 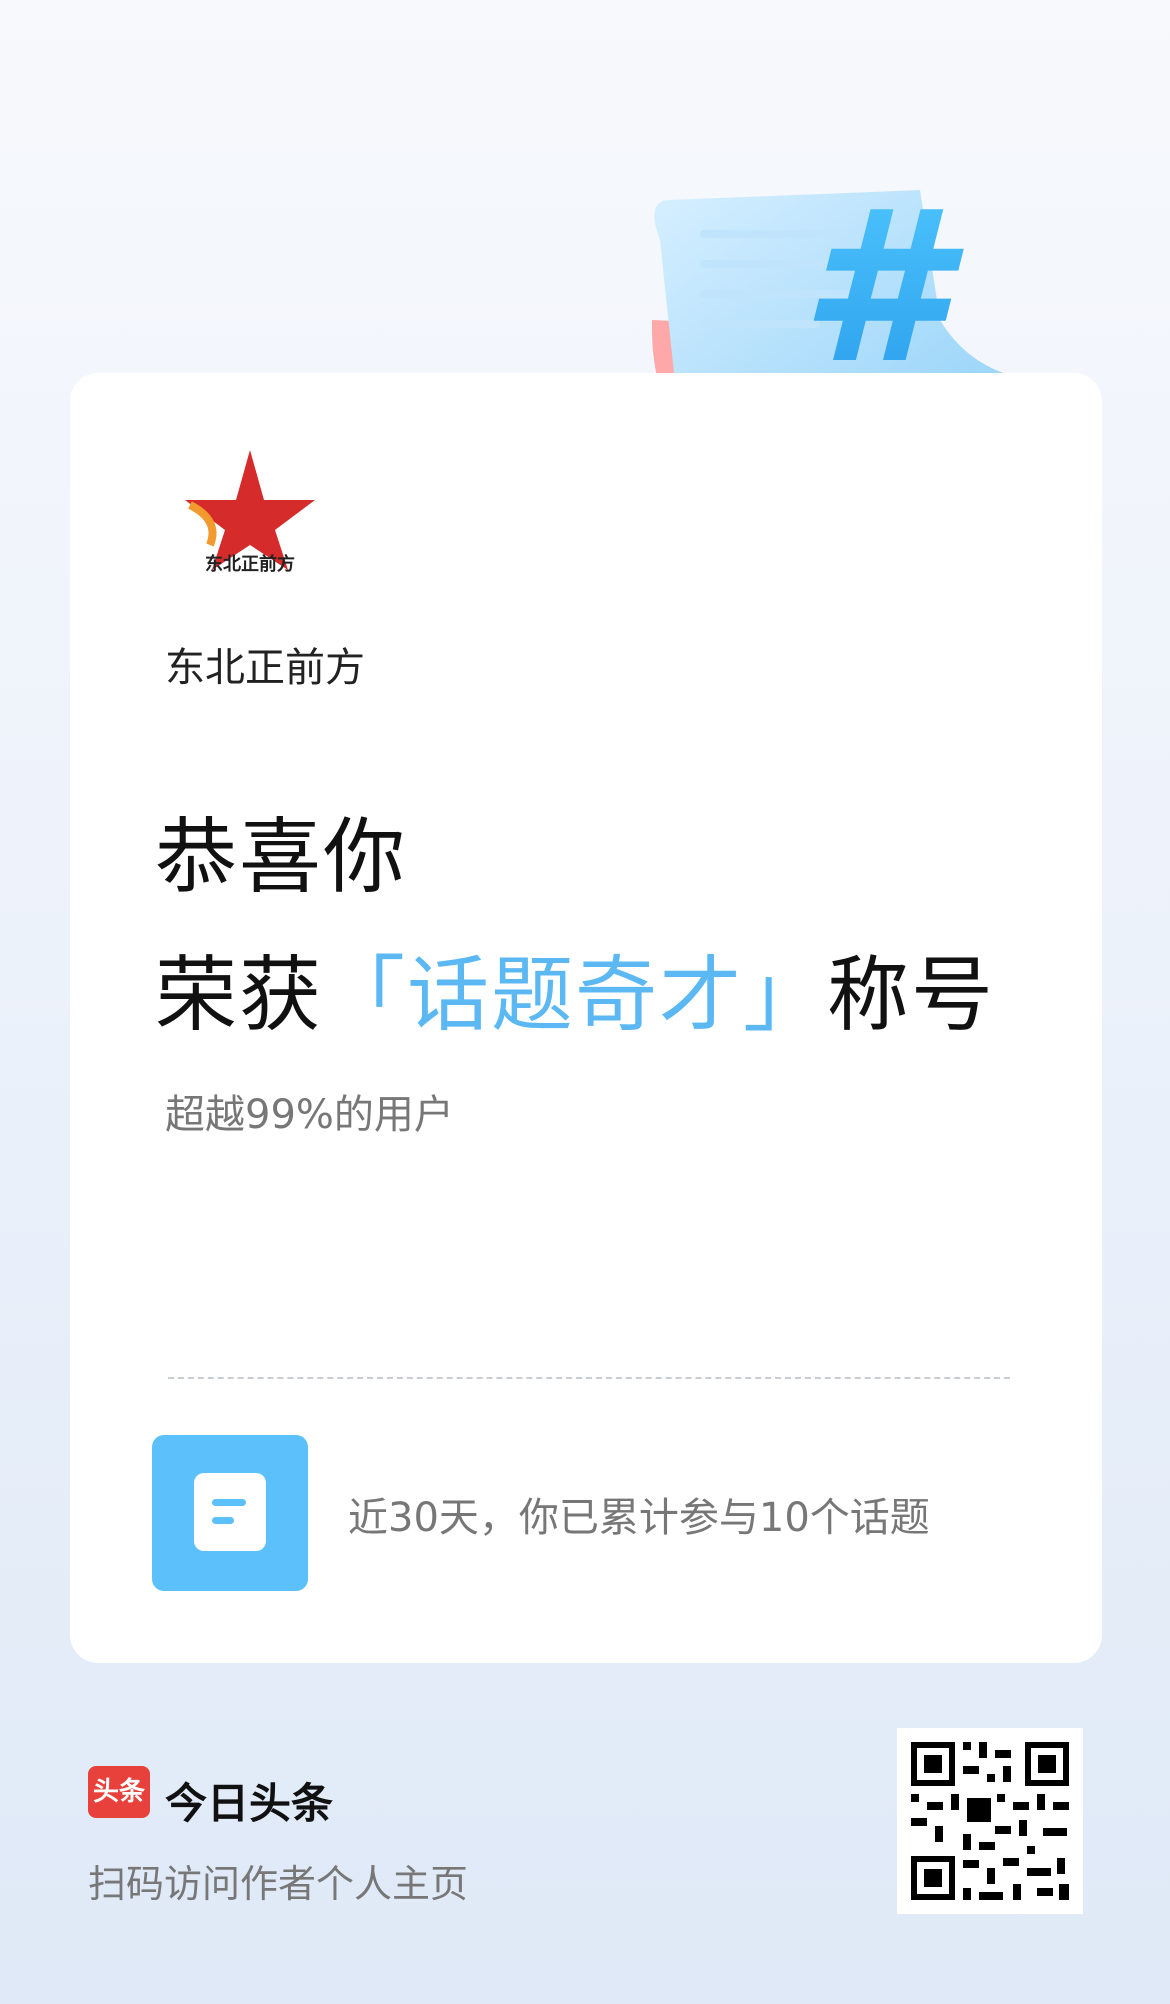 What do you see at coordinates (239, 995) in the screenshot?
I see `award-prefix: 荣获` at bounding box center [239, 995].